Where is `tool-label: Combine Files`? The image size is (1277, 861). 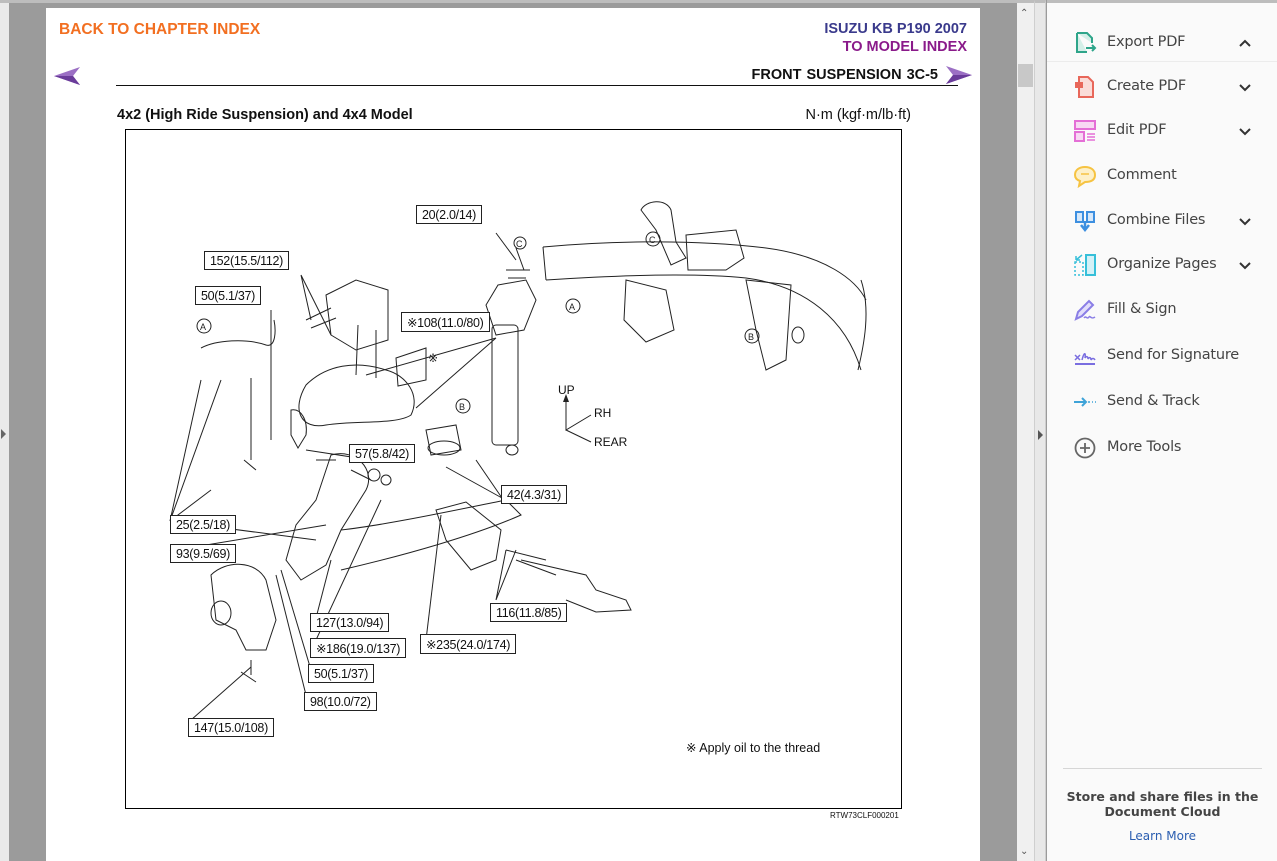
tool-label: Combine Files is located at coordinates (1156, 220).